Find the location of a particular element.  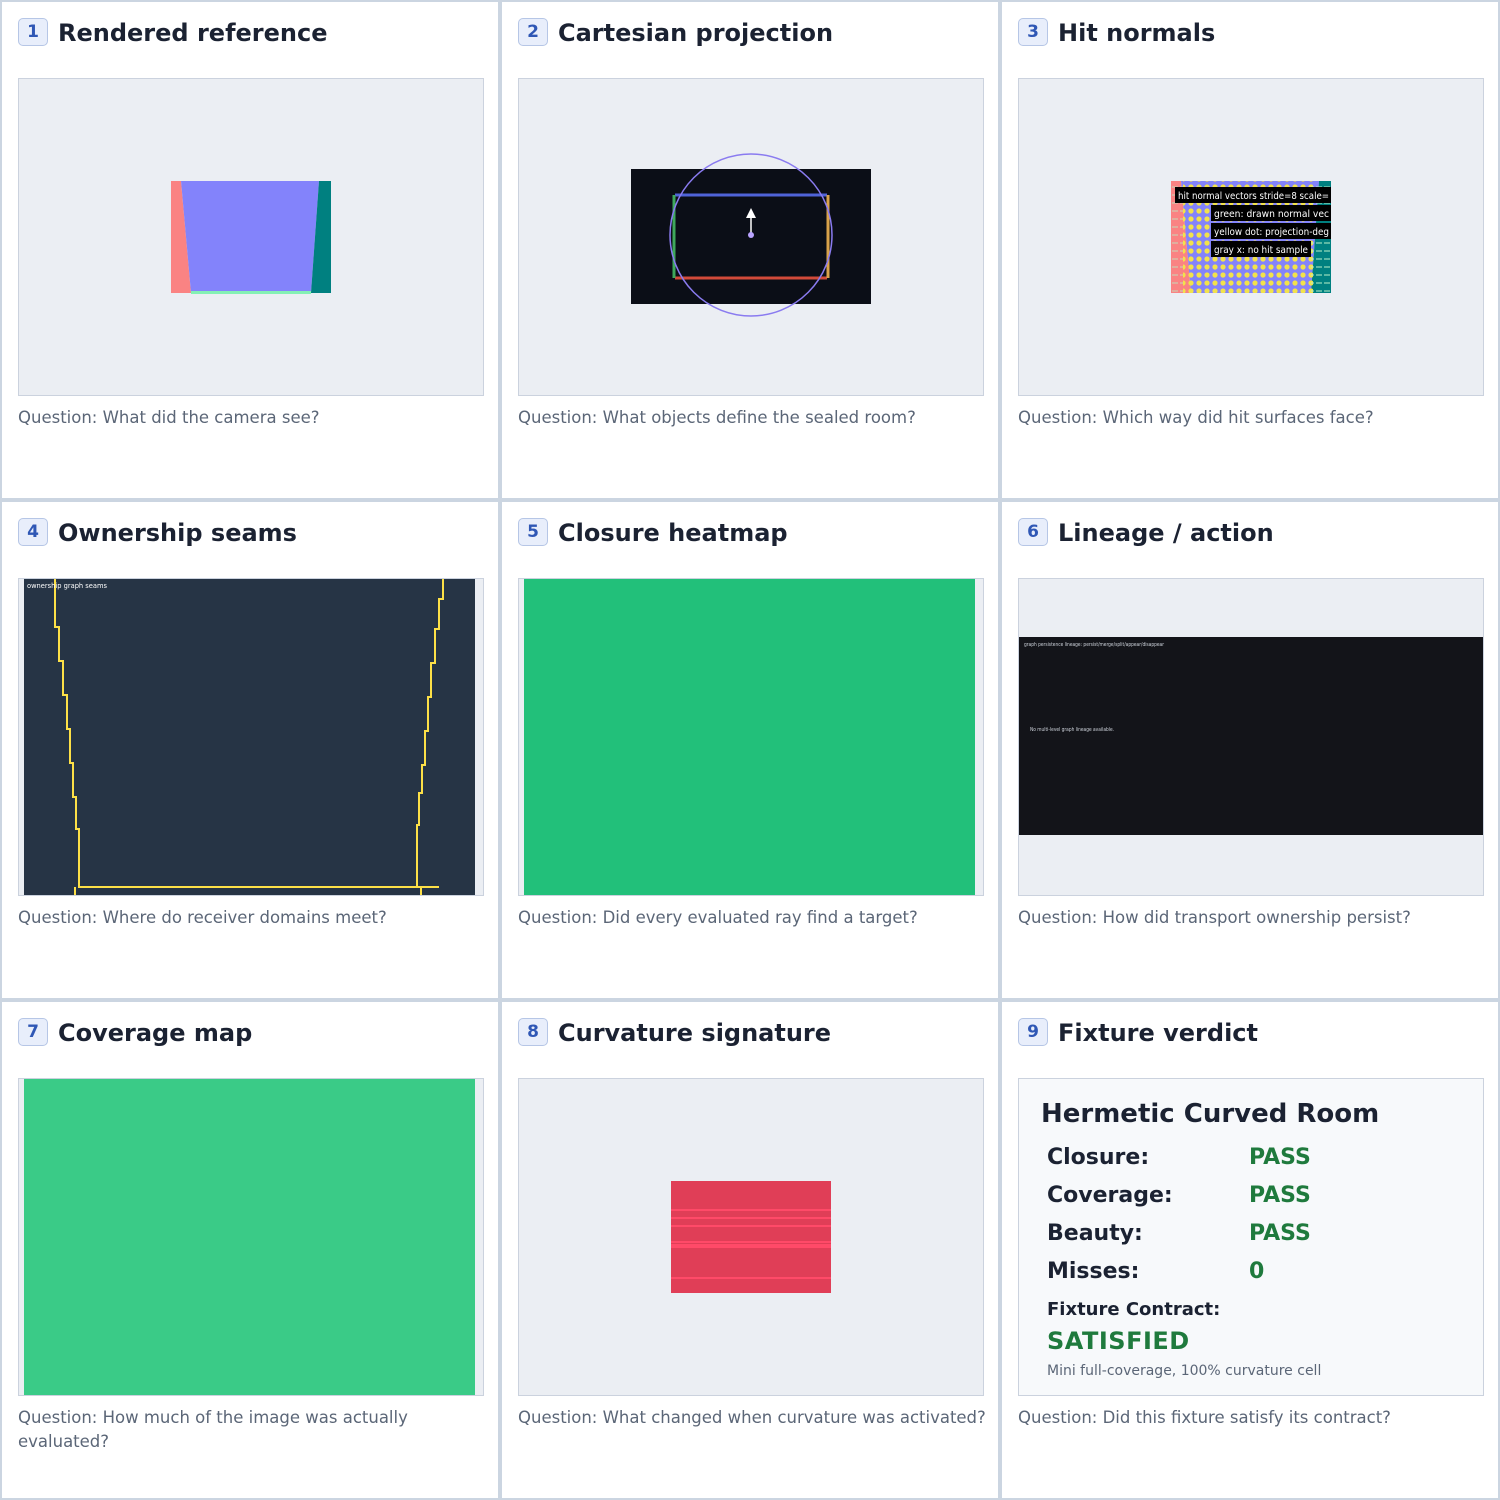

panel-title: Fixture verdict is located at coordinates (1158, 1033).